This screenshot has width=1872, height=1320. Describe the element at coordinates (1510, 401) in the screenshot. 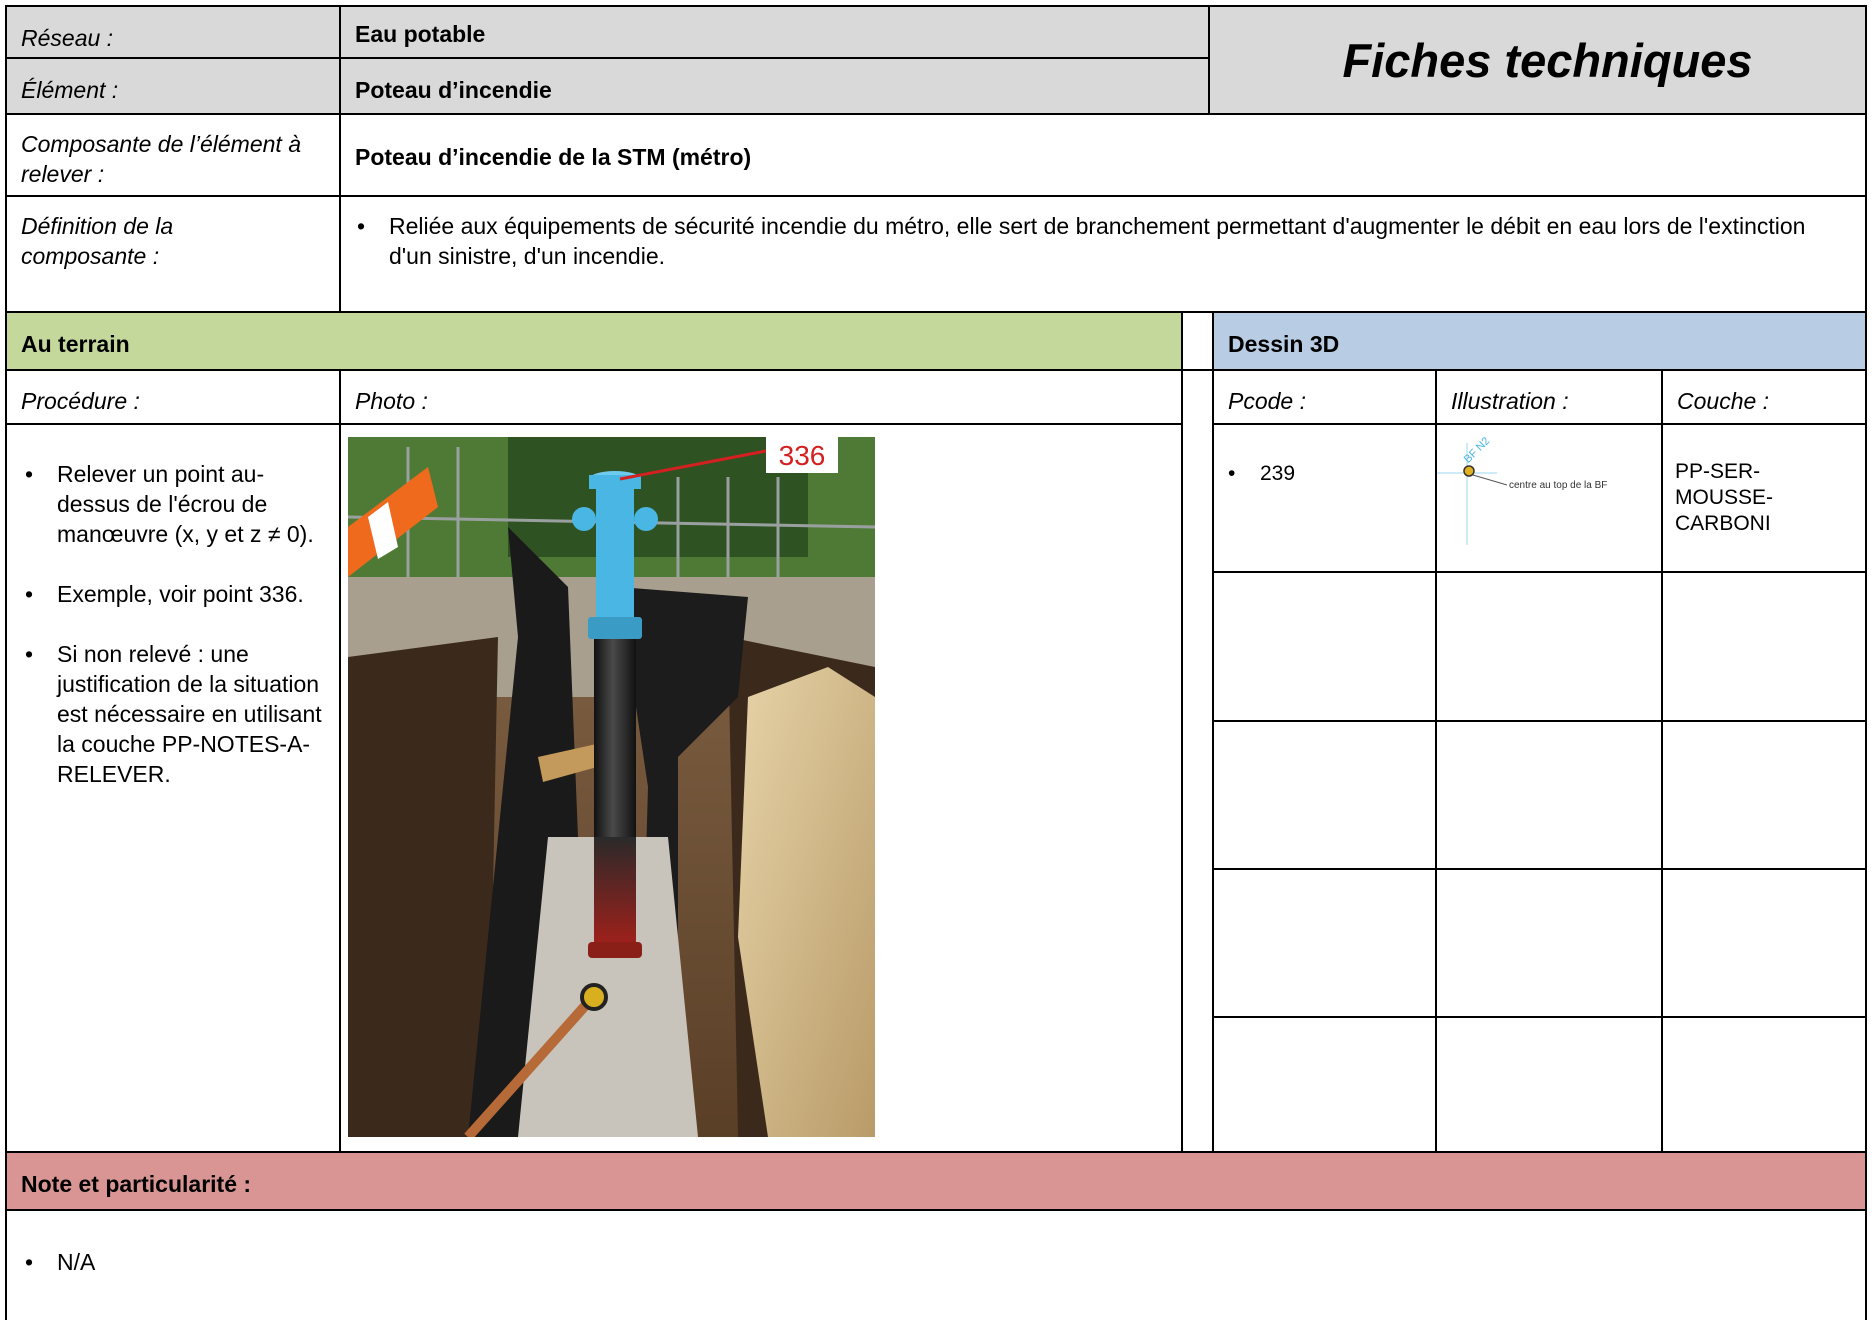

I see `illustration-label-text: Illustration :` at that location.